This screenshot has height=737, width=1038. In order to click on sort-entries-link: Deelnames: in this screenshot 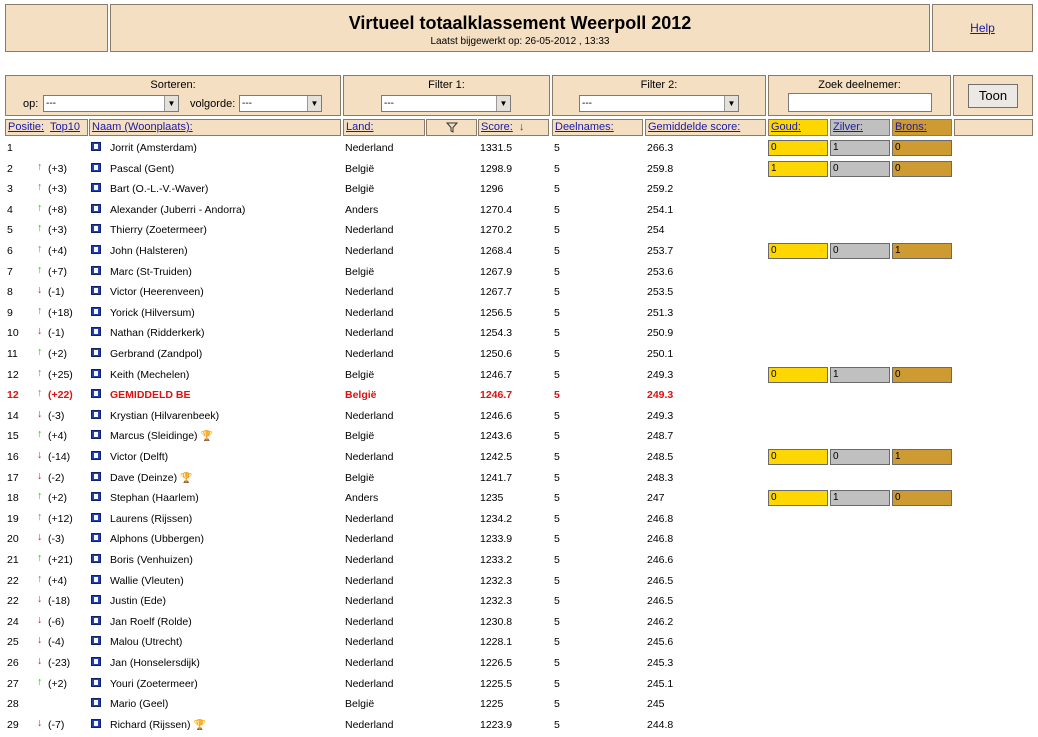, I will do `click(584, 127)`.